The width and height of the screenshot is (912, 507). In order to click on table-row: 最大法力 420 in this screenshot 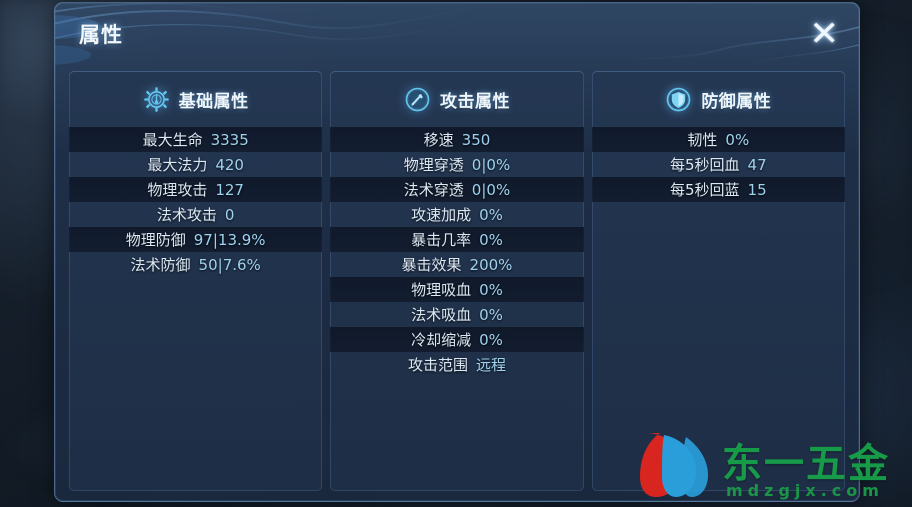, I will do `click(195, 164)`.